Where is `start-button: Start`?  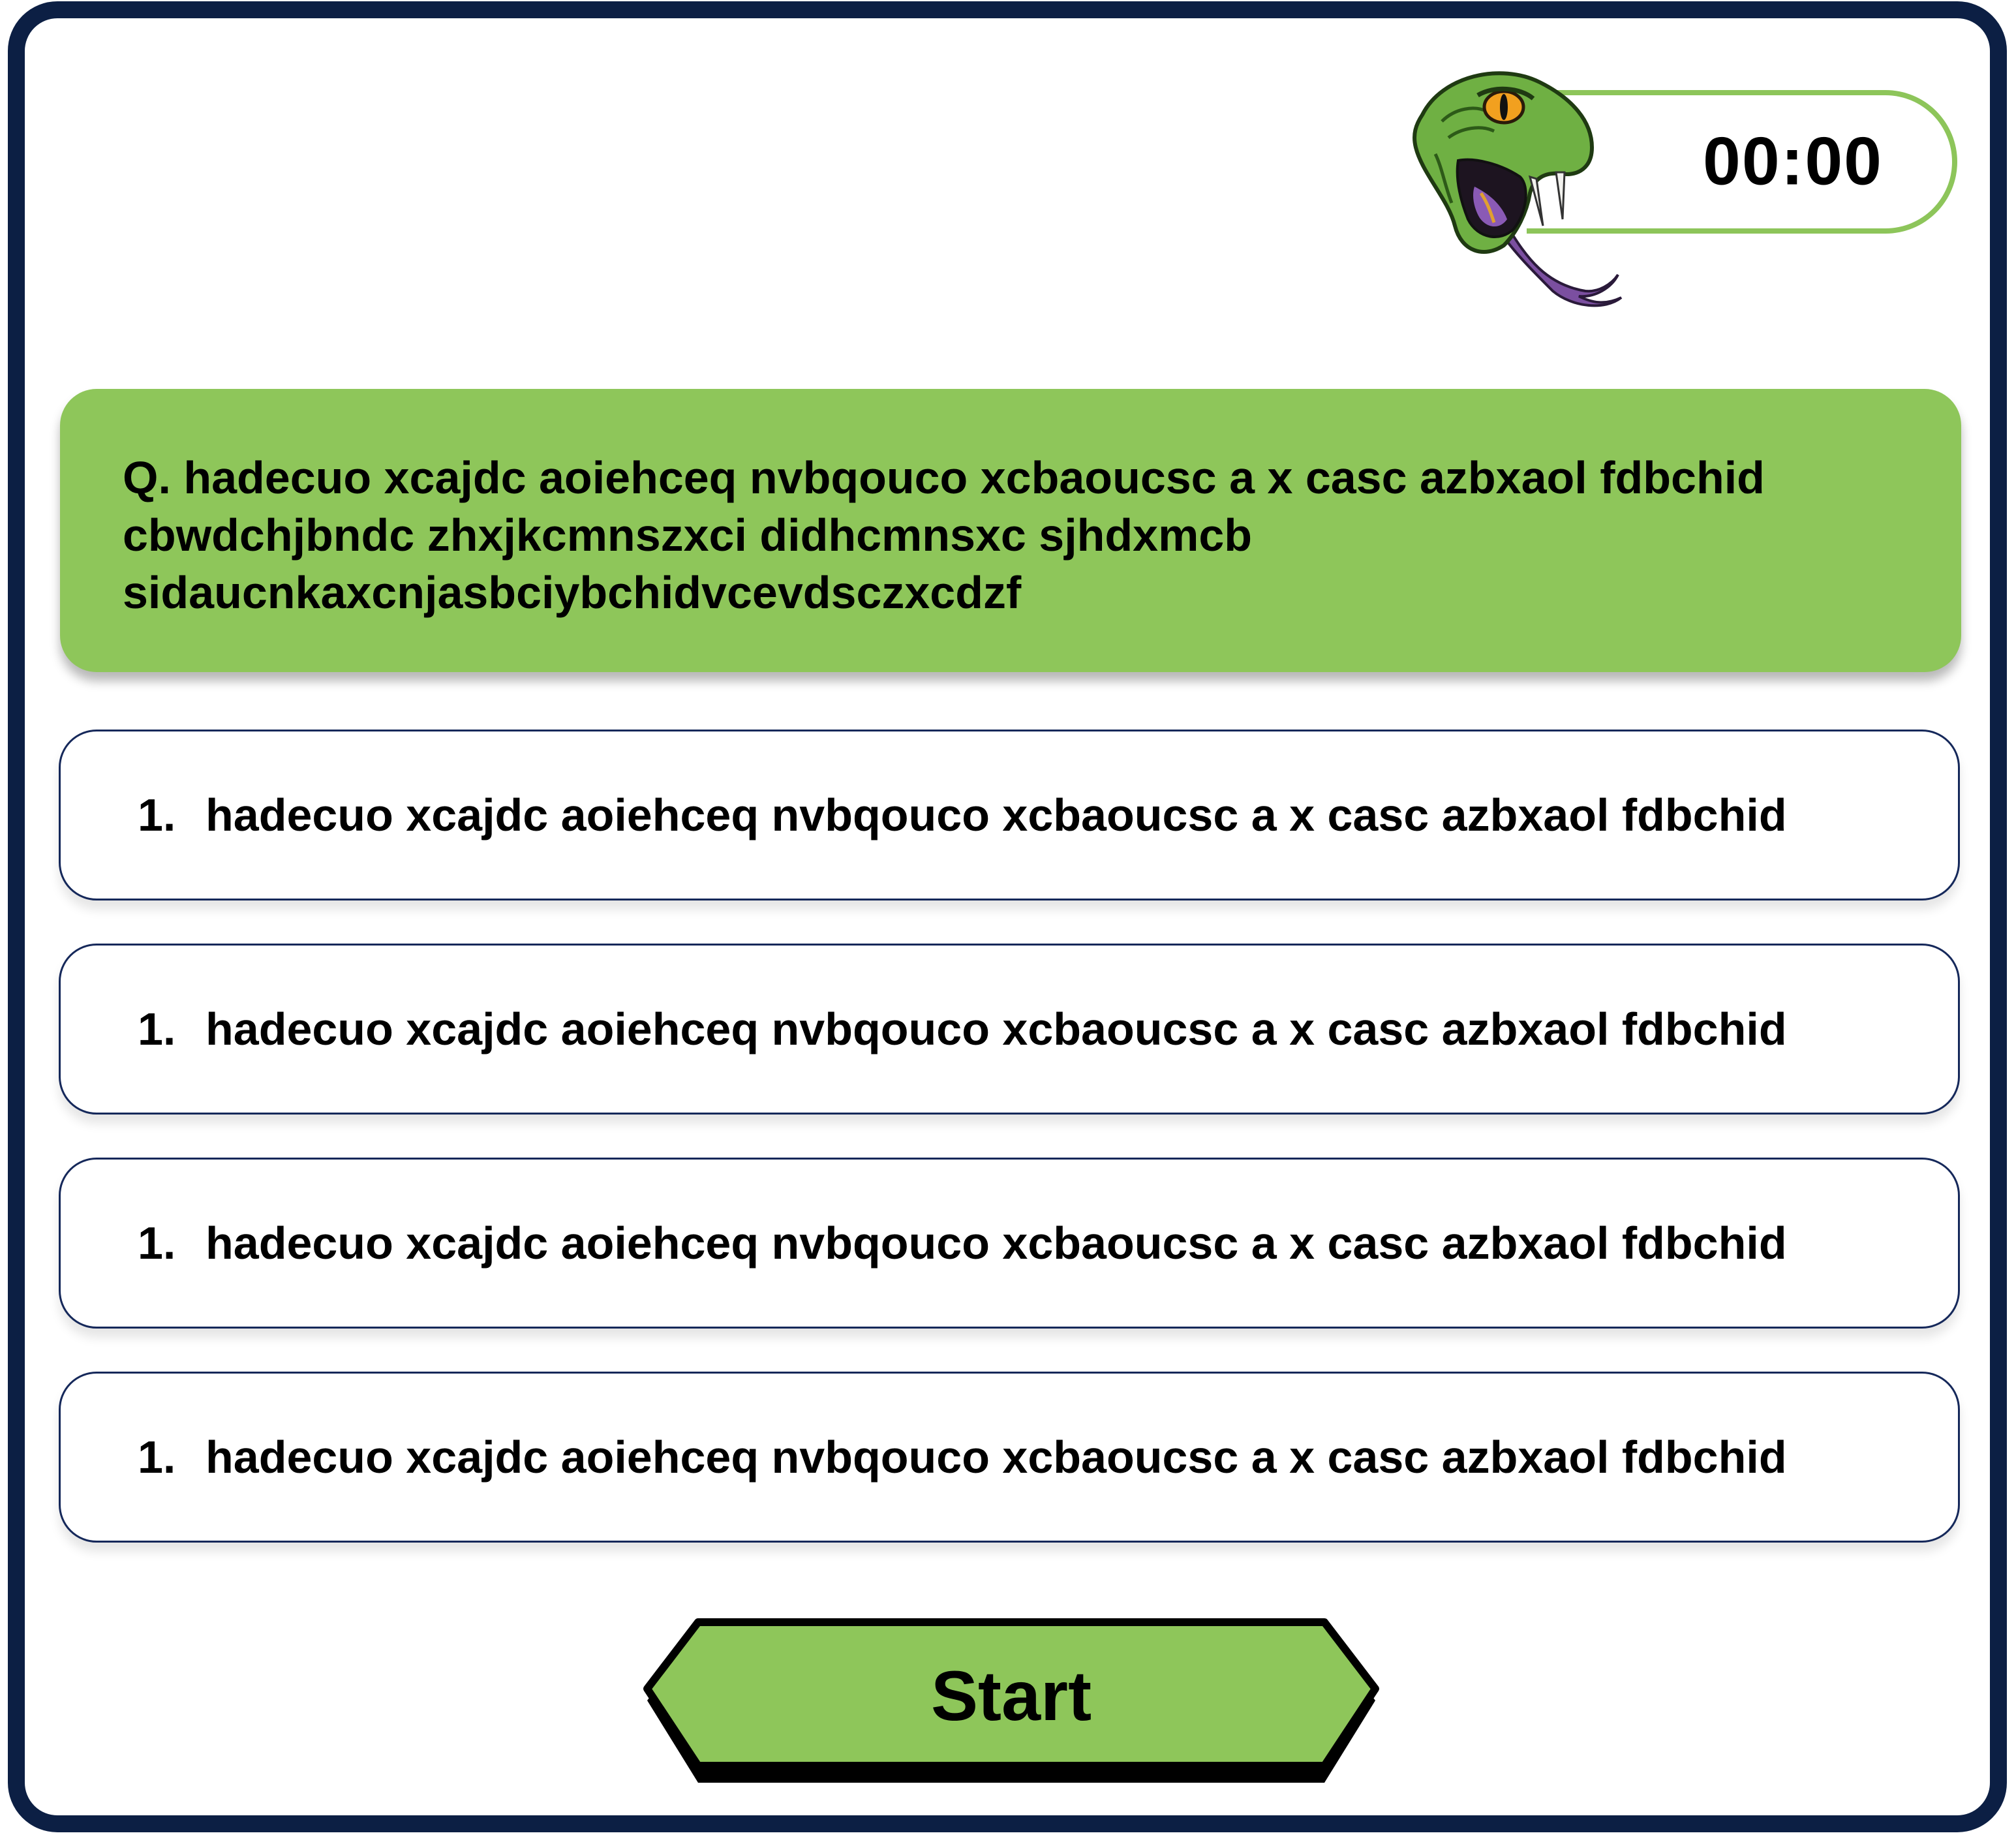 start-button: Start is located at coordinates (1011, 1702).